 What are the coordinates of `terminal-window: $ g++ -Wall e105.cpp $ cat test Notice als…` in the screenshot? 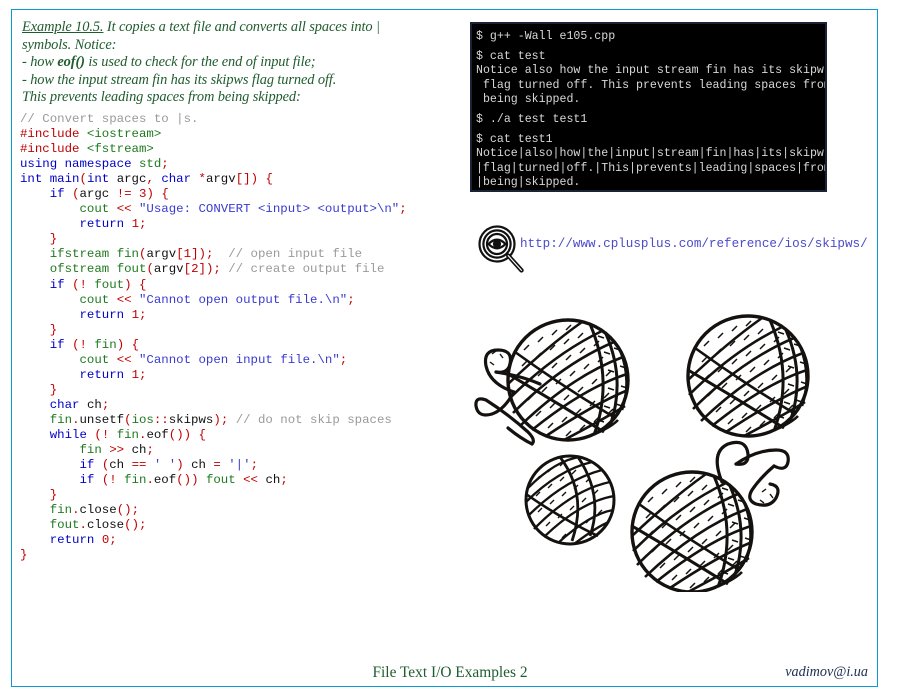 It's located at (648, 107).